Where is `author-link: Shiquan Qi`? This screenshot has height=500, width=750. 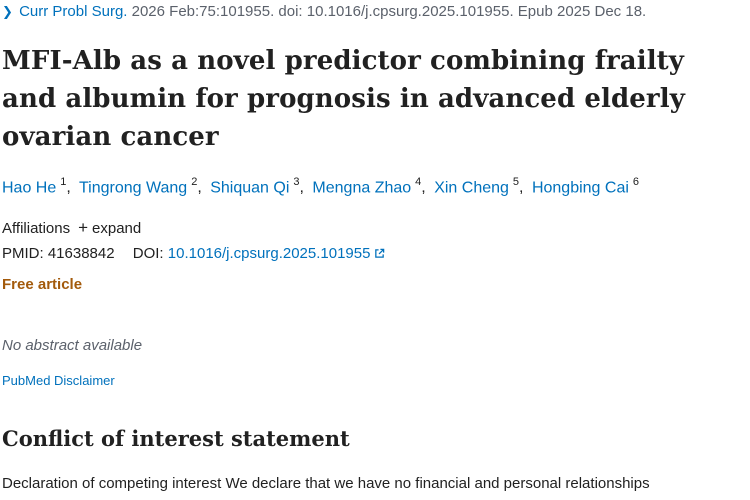
author-link: Shiquan Qi is located at coordinates (249, 187).